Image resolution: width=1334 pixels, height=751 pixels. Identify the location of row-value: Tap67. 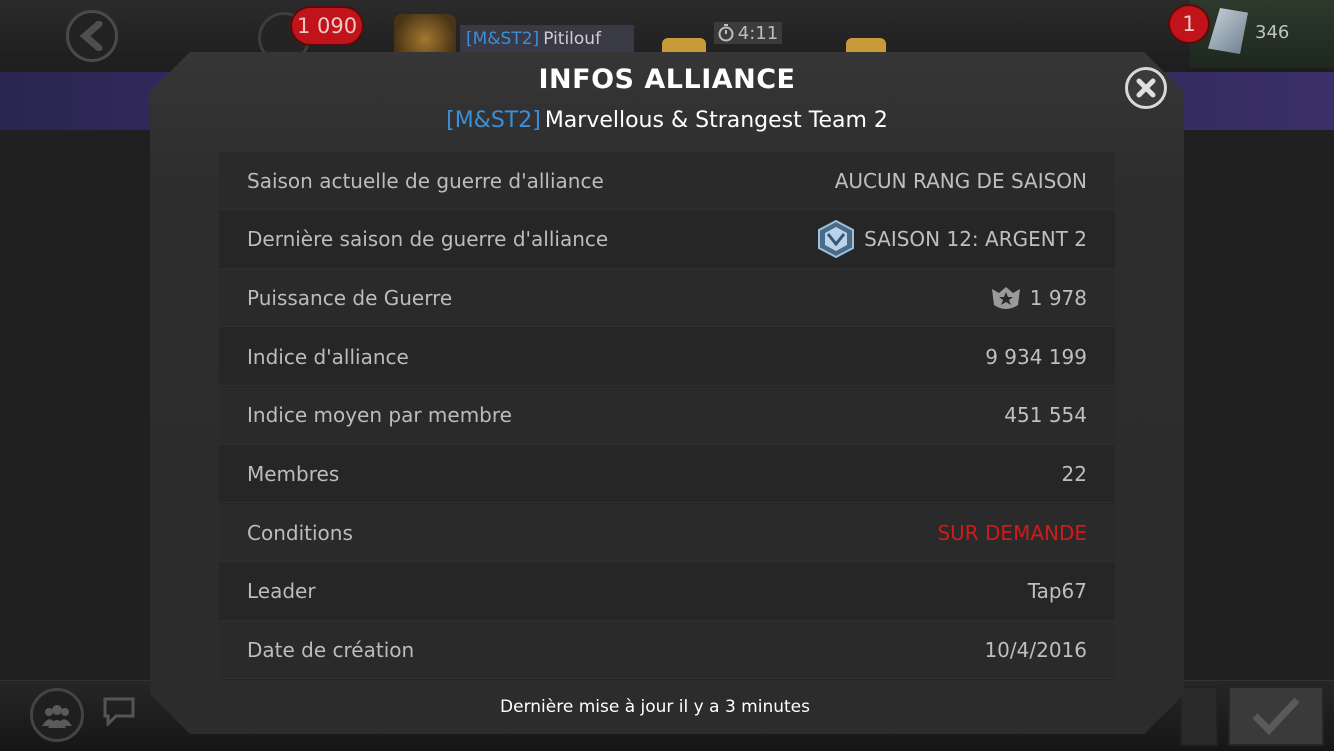
(1057, 591).